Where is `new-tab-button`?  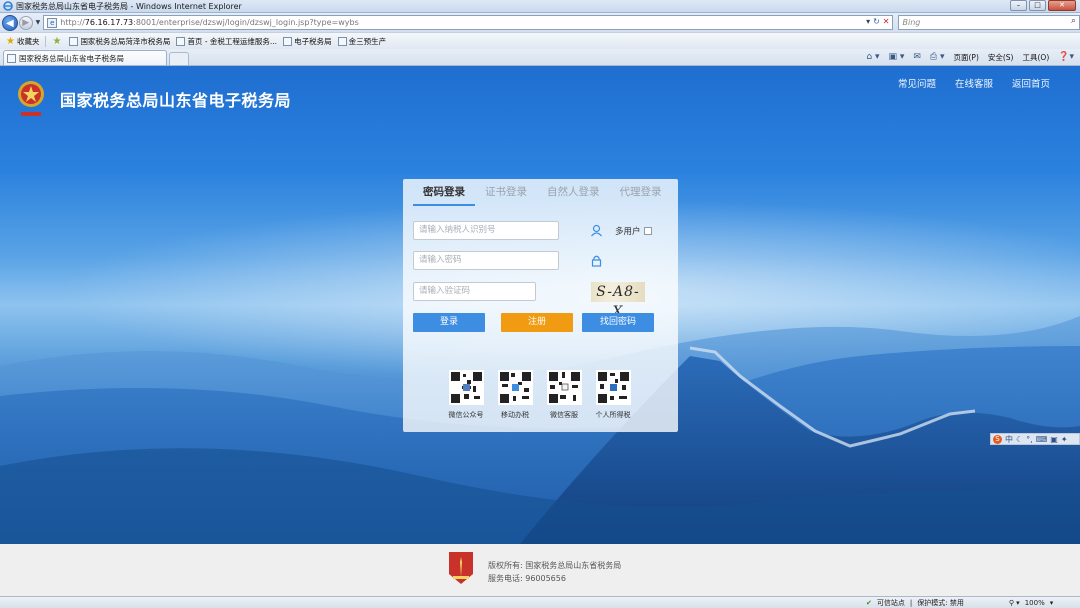
new-tab-button is located at coordinates (179, 58).